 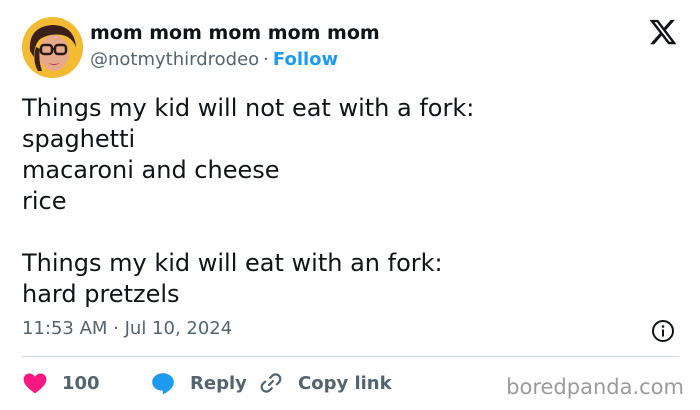 I want to click on tweet-line: spaghetti, so click(x=79, y=139).